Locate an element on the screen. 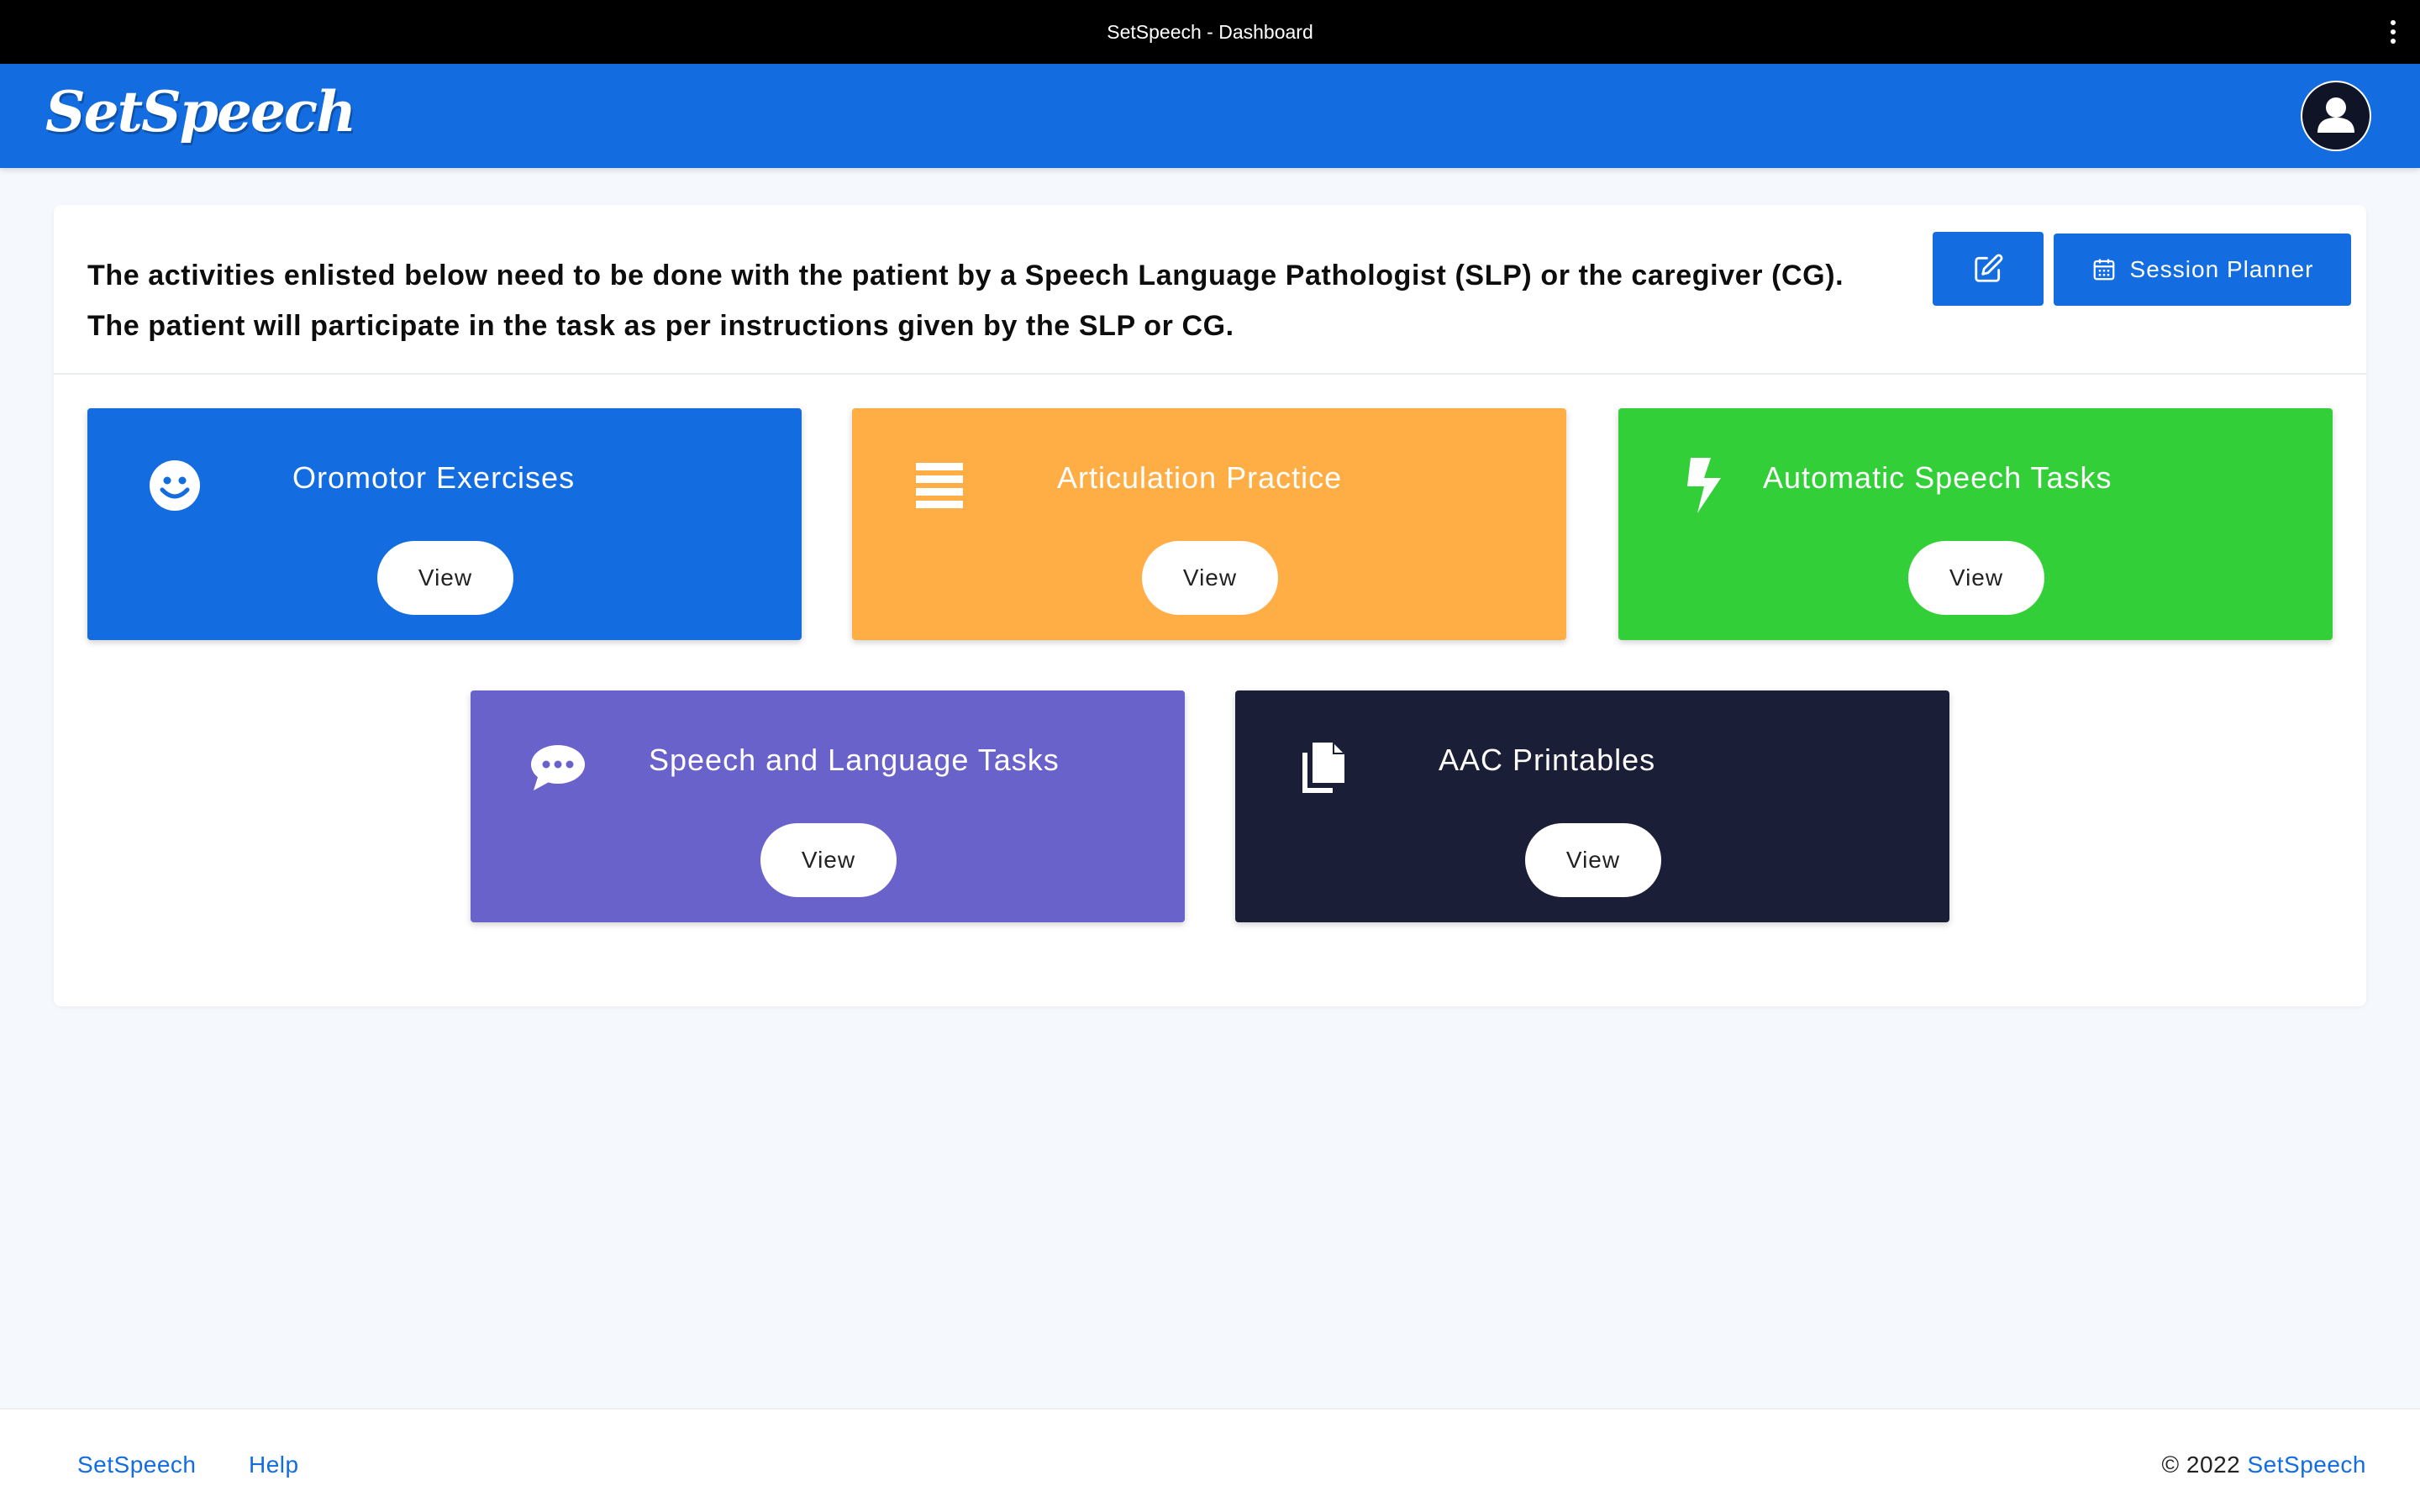  copyright: © 2022 SetSpeech is located at coordinates (2264, 1465).